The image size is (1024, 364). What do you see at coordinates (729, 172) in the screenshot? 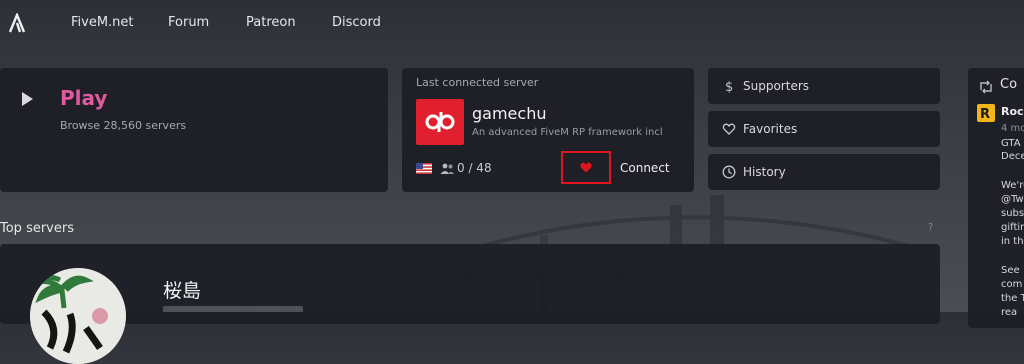
I see `clock-icon` at bounding box center [729, 172].